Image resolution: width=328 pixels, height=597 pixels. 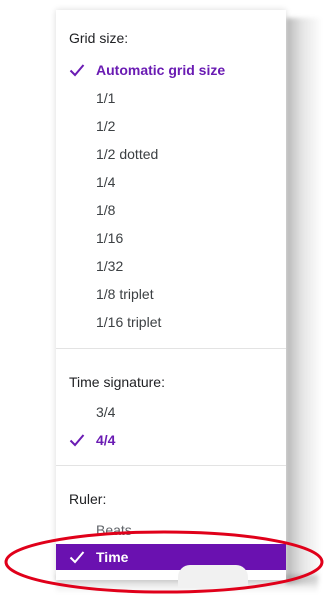 What do you see at coordinates (171, 530) in the screenshot?
I see `ruler-option-beats: Beats` at bounding box center [171, 530].